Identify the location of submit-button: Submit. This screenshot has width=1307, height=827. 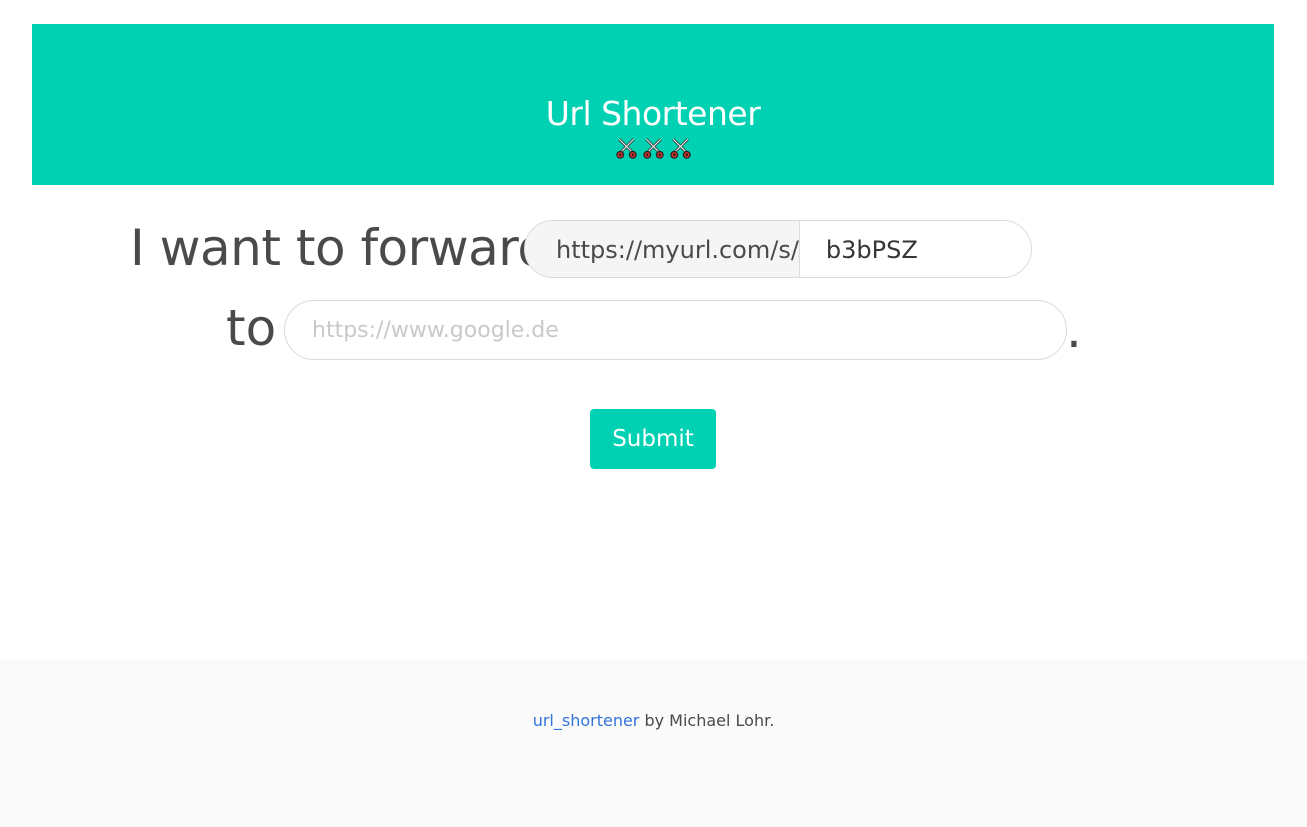
(653, 439).